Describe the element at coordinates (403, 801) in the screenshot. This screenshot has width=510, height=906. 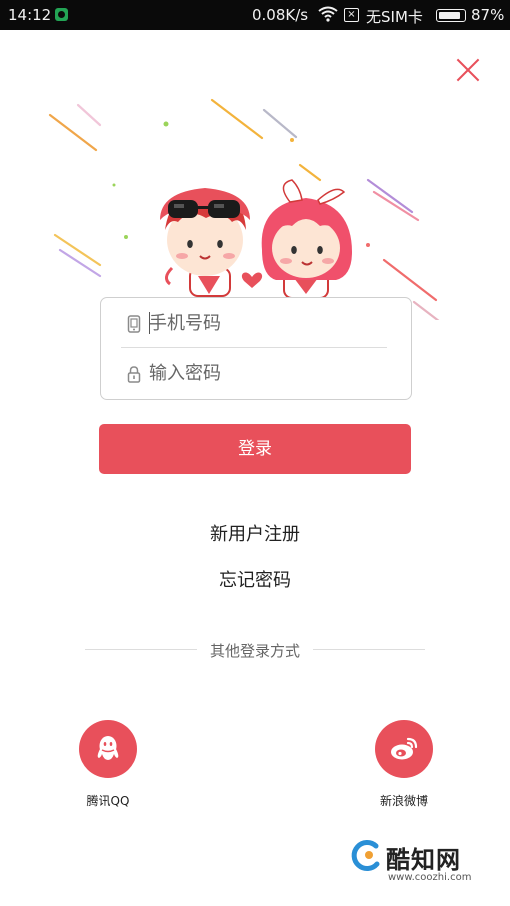
I see `weibo-login-label: 新浪微博` at that location.